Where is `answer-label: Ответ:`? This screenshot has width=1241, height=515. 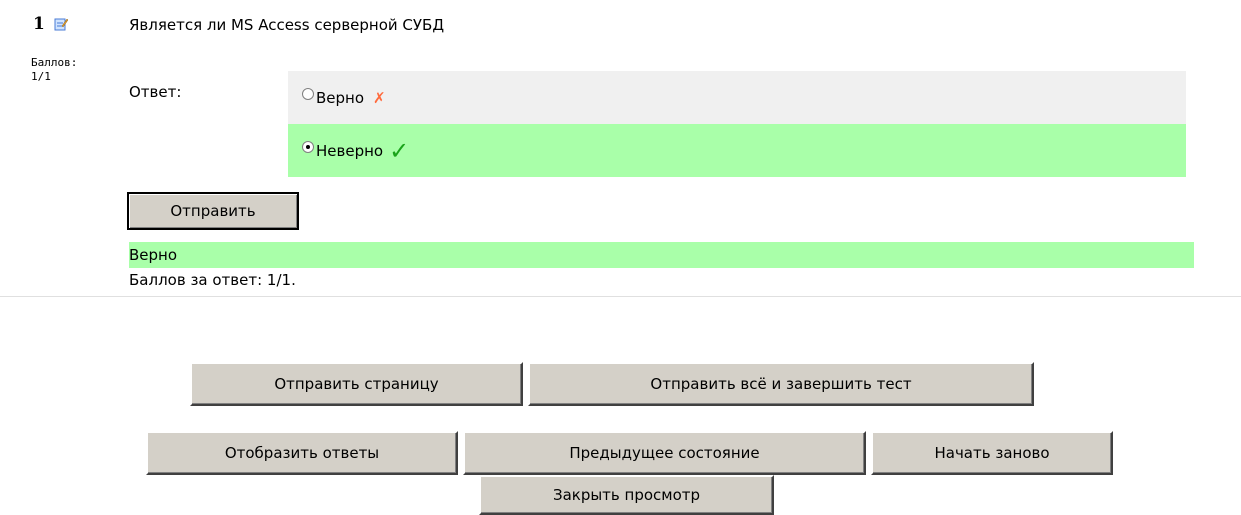
answer-label: Ответ: is located at coordinates (155, 92).